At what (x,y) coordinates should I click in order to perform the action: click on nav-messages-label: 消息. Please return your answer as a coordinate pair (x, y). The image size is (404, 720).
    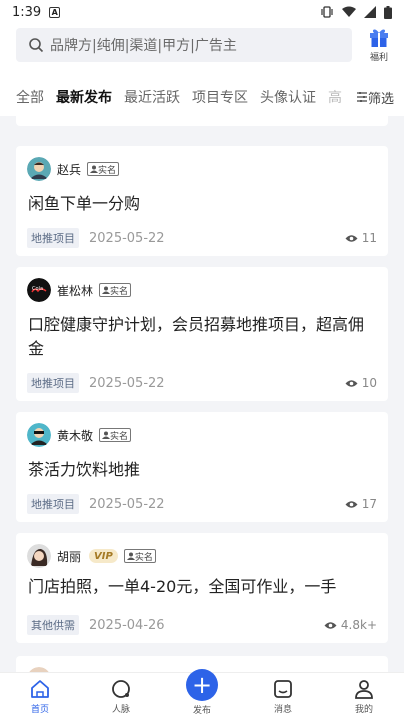
    Looking at the image, I should click on (282, 710).